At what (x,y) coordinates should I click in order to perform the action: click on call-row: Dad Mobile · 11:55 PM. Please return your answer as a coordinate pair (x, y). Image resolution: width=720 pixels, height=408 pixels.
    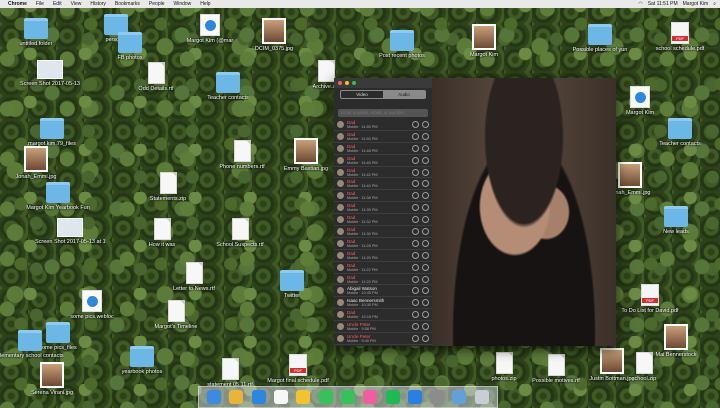
    Looking at the image, I should click on (383, 125).